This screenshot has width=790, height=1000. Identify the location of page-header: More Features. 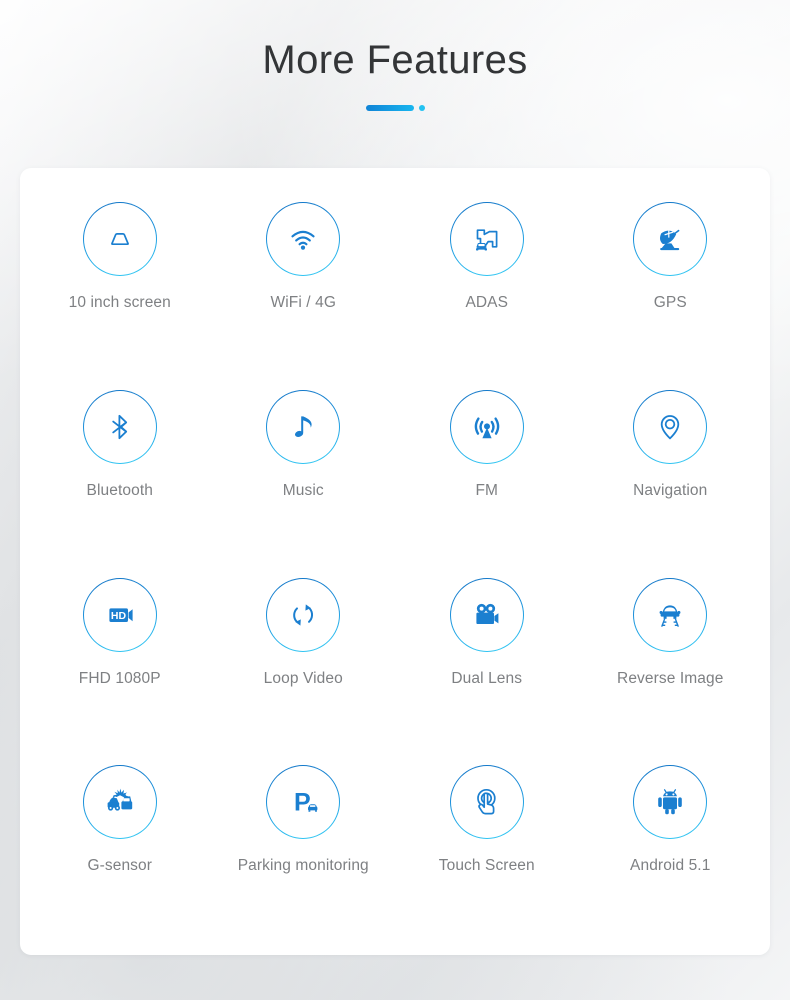
(395, 74).